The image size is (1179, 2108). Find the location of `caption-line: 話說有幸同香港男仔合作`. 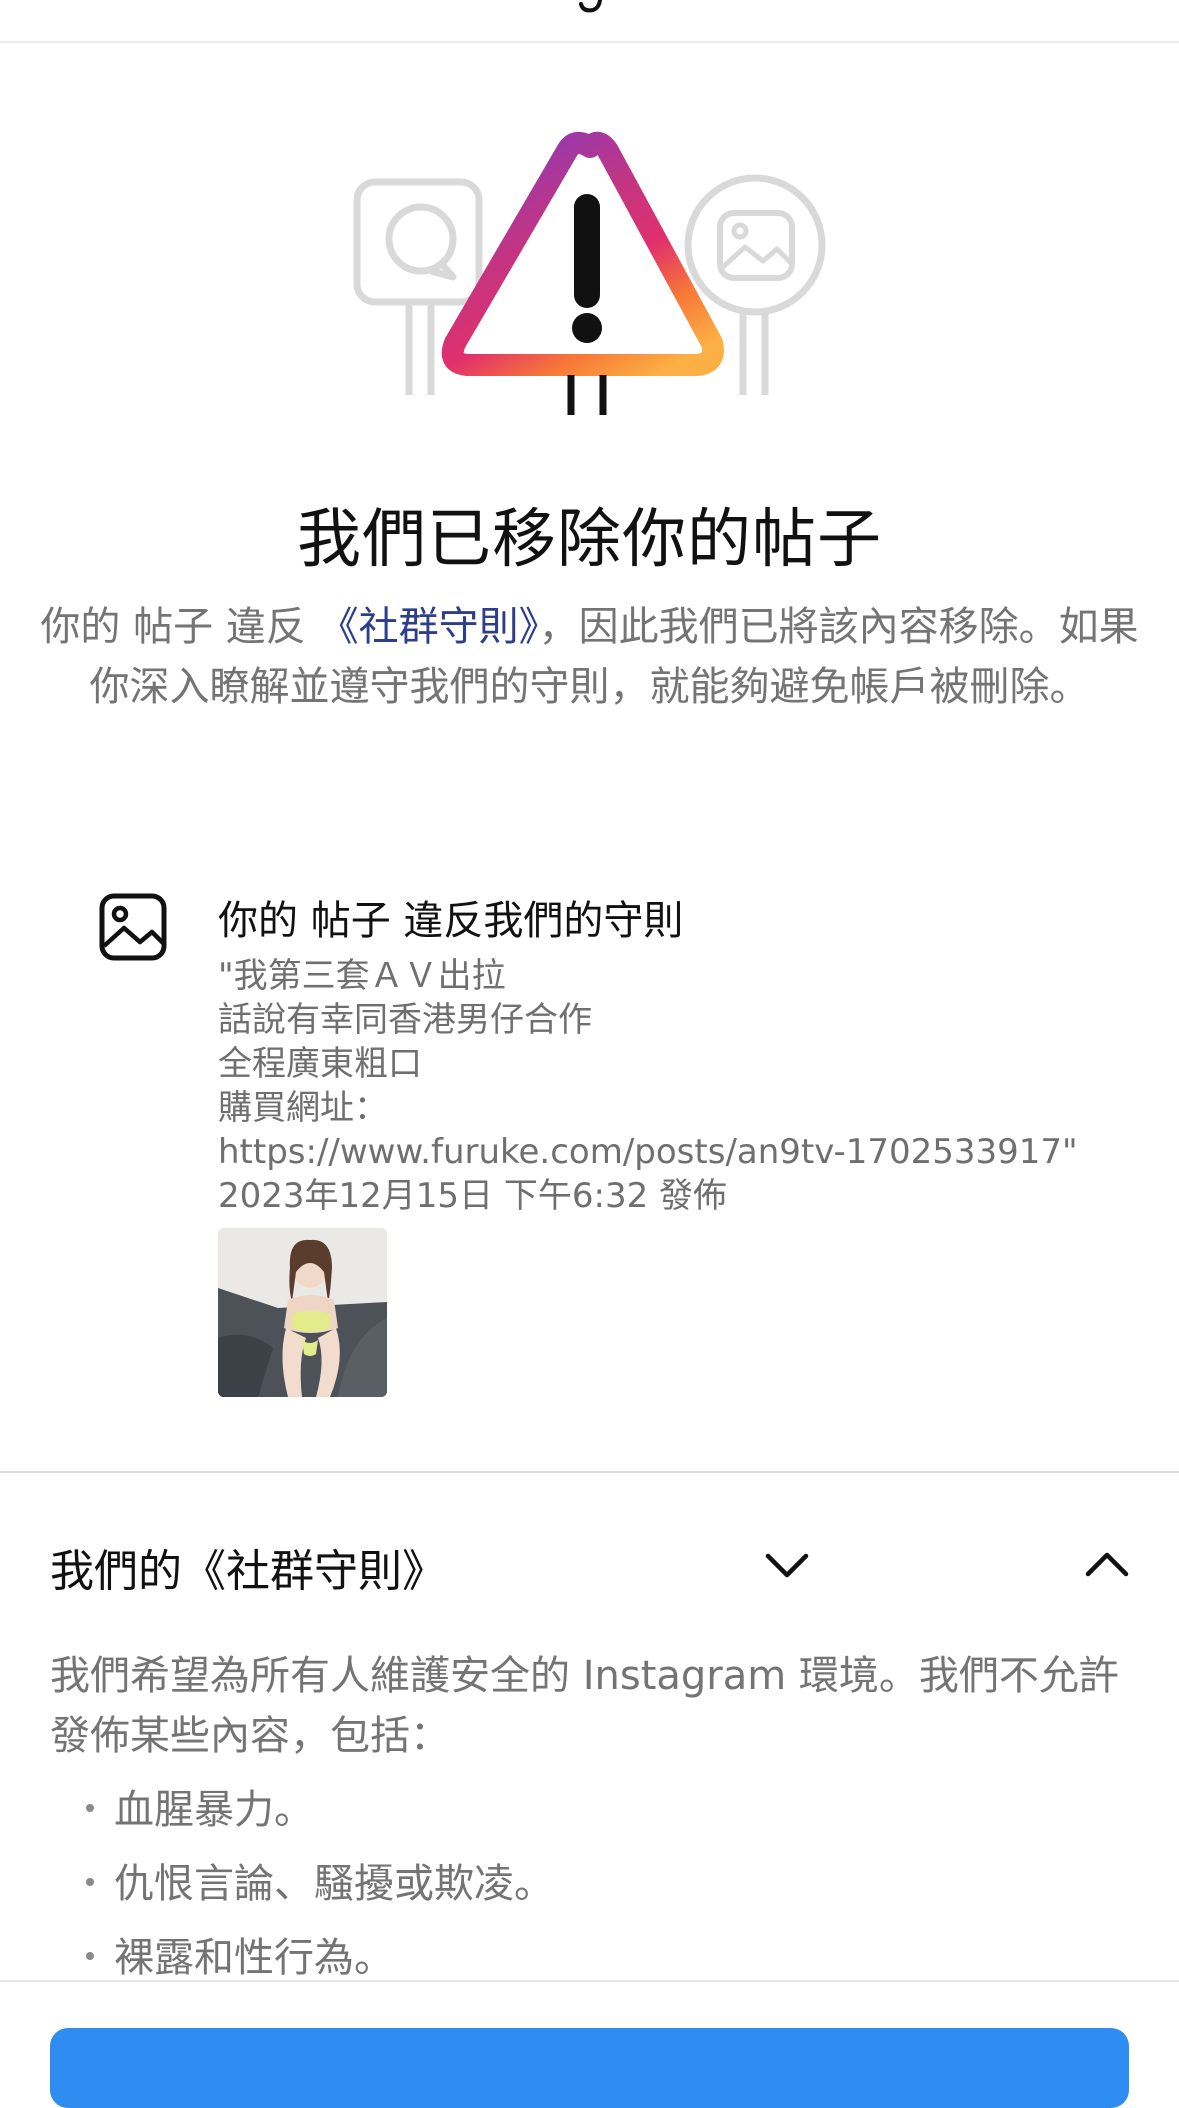

caption-line: 話說有幸同香港男仔合作 is located at coordinates (405, 1020).